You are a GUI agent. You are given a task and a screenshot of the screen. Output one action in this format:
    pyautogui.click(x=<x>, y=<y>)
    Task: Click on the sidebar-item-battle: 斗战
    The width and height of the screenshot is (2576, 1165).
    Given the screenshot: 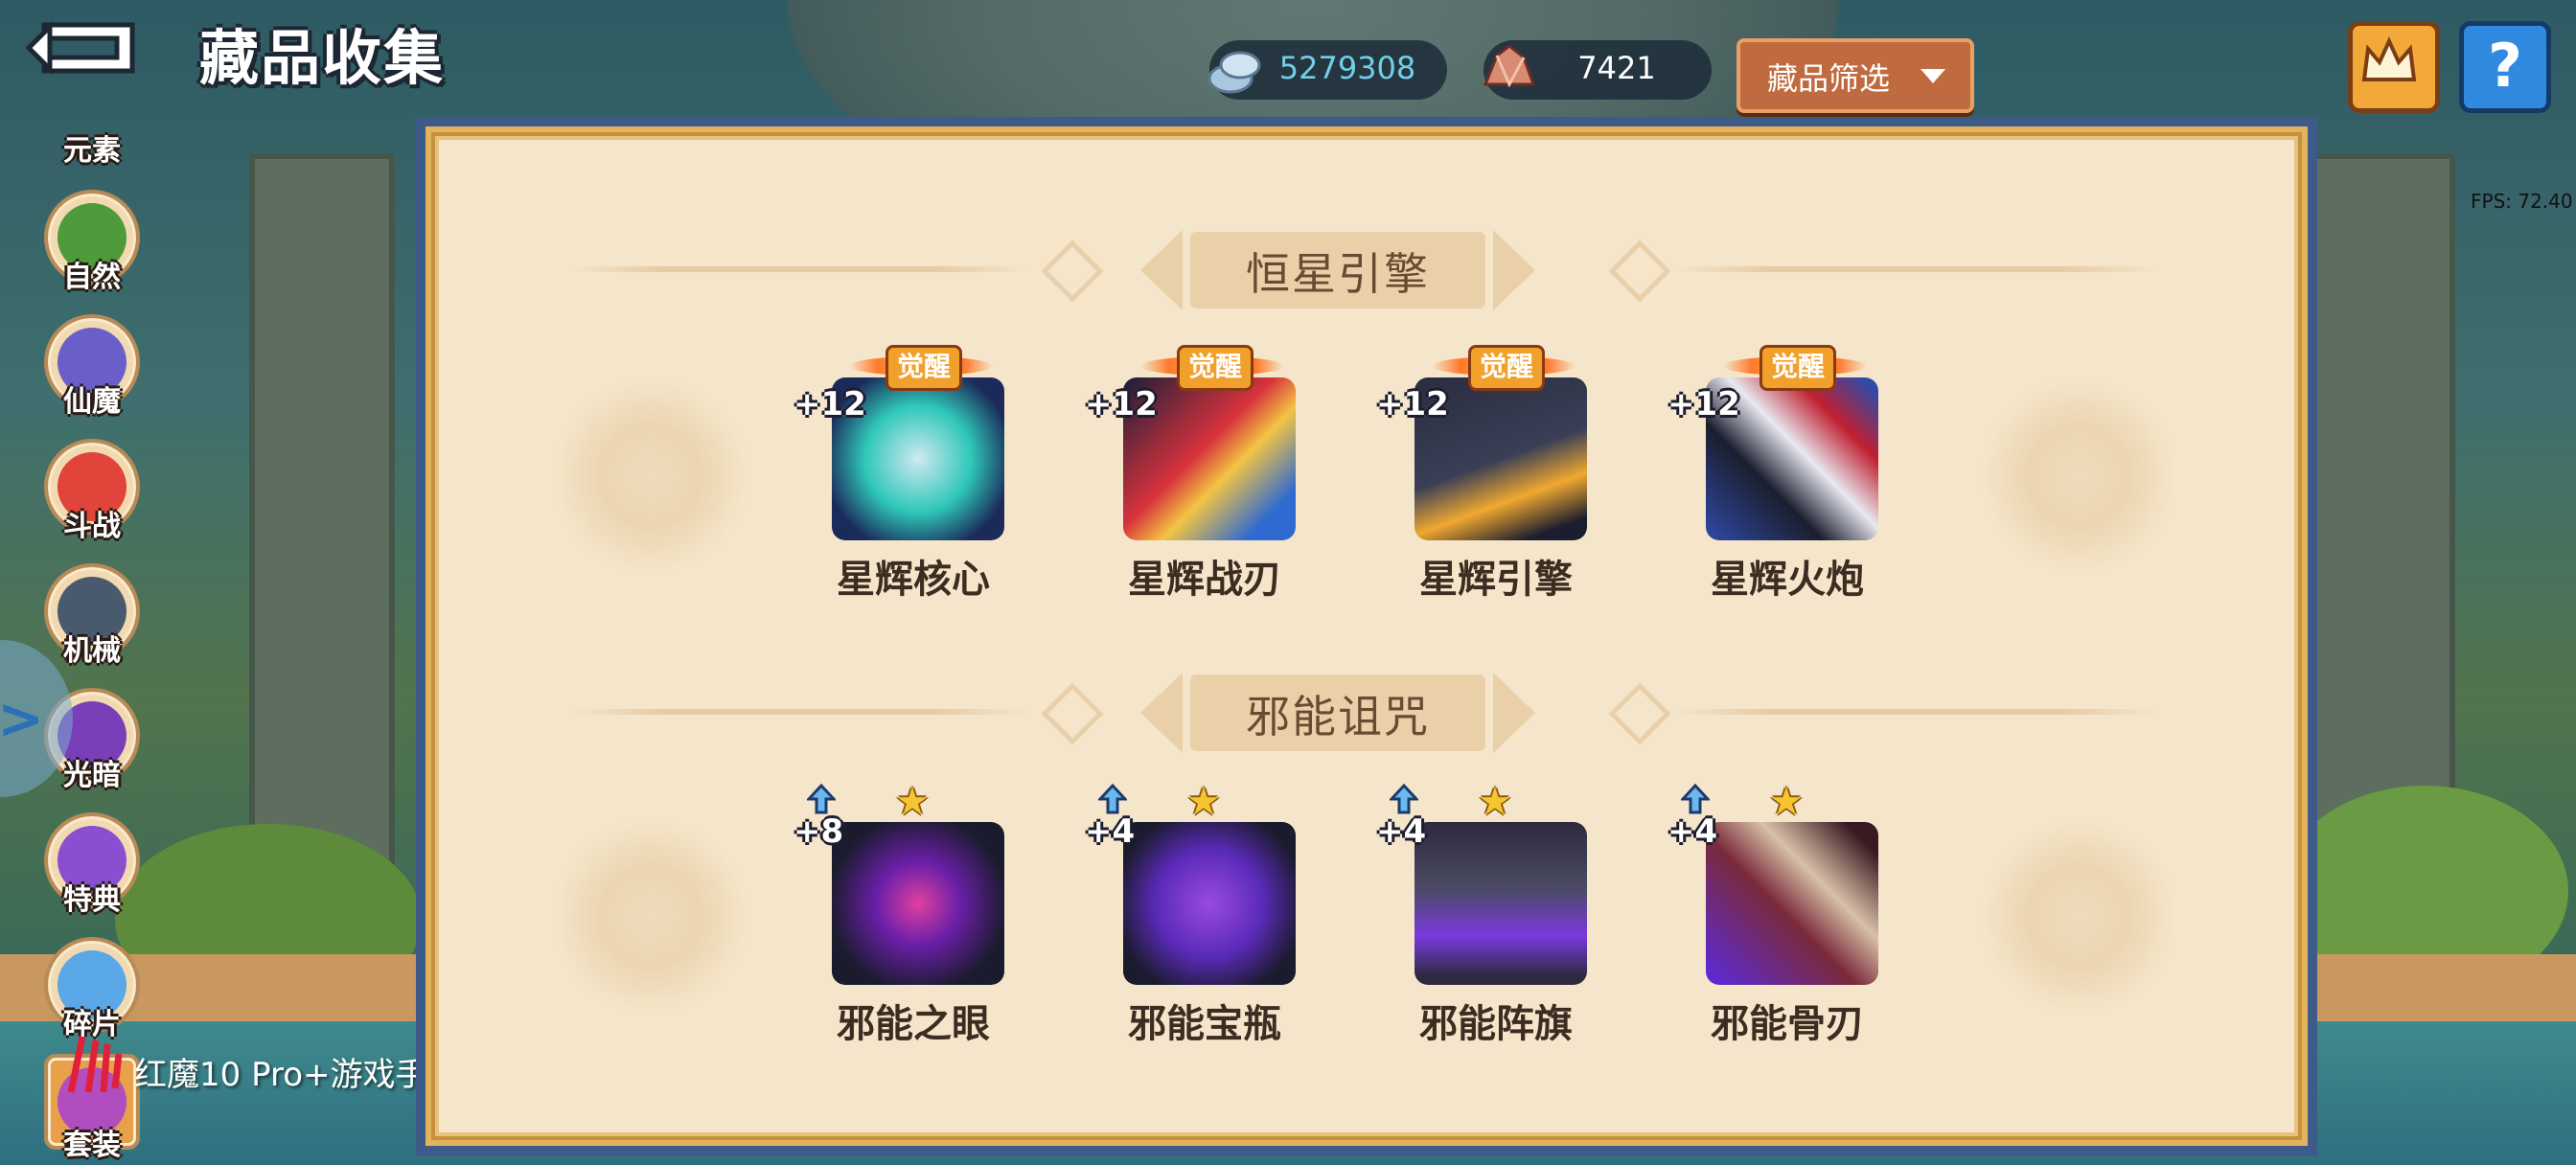 What is the action you would take?
    pyautogui.click(x=92, y=490)
    